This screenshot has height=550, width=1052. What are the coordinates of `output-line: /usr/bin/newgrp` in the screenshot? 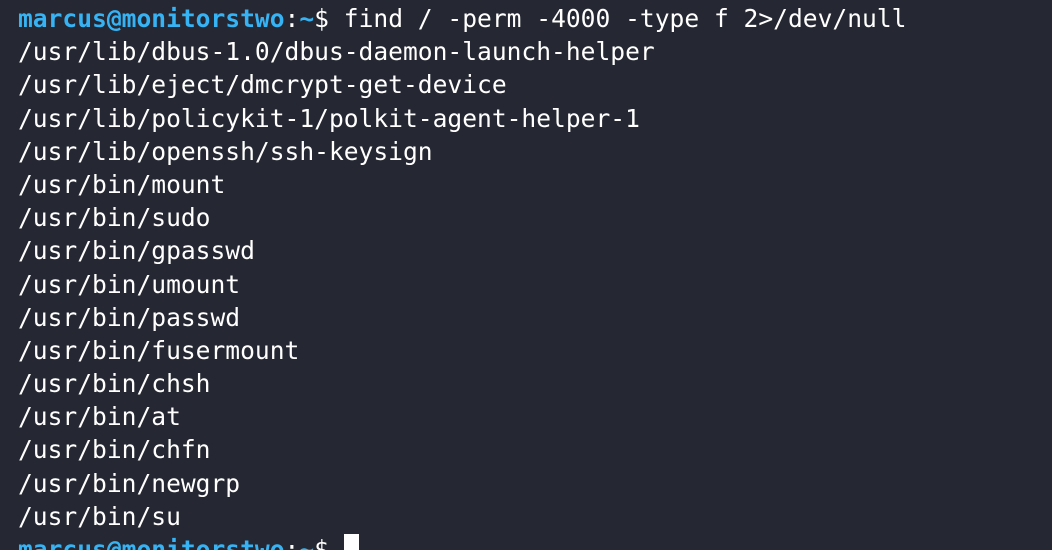 It's located at (129, 483).